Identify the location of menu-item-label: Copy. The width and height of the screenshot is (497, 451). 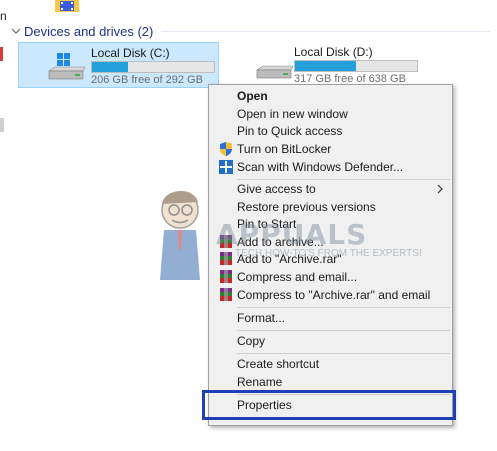
(251, 341).